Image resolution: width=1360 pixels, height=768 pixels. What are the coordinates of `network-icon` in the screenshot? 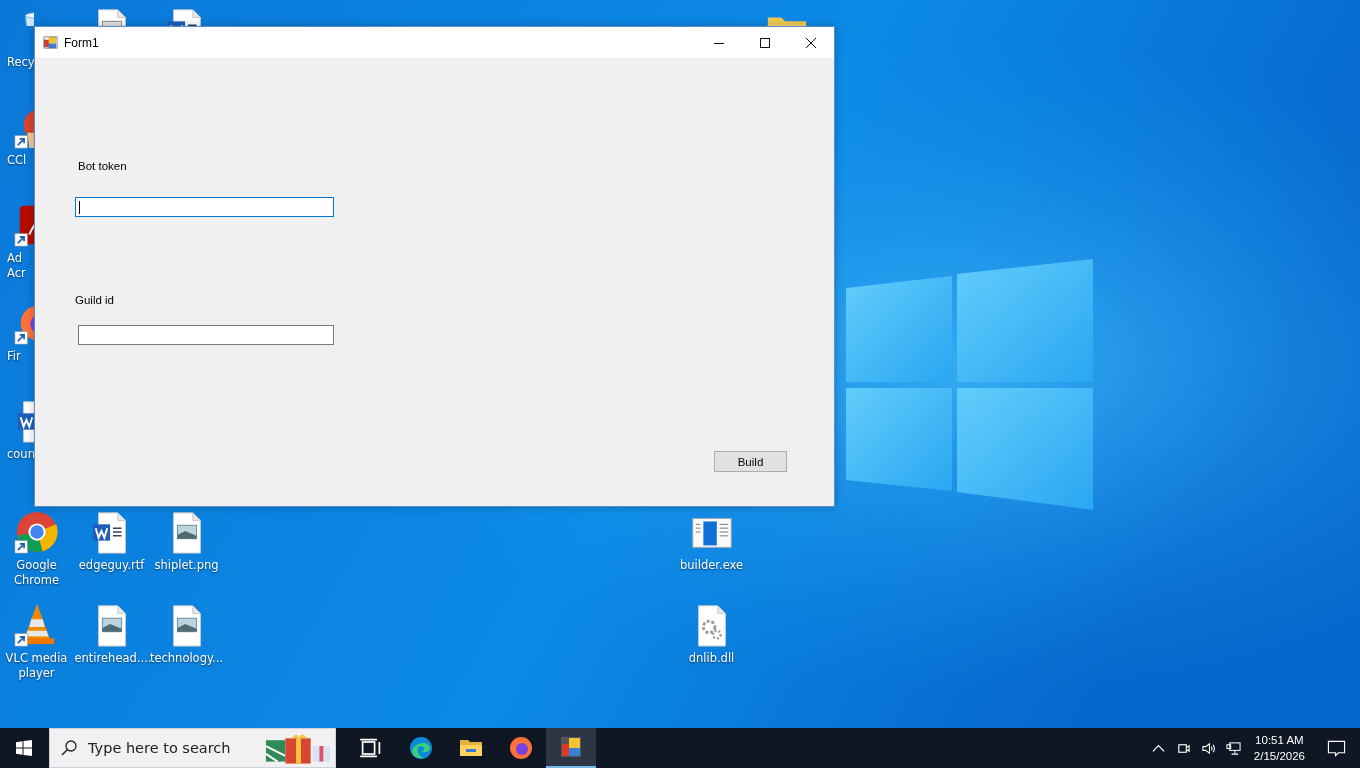 It's located at (1233, 748).